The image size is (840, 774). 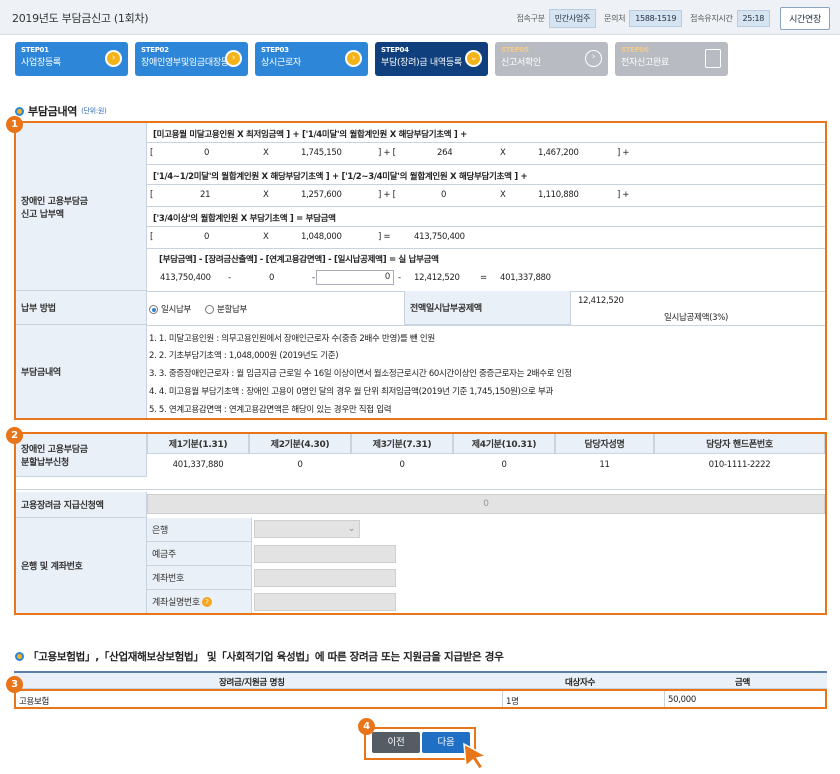 I want to click on r4-total: 401,337,880, so click(x=525, y=278).